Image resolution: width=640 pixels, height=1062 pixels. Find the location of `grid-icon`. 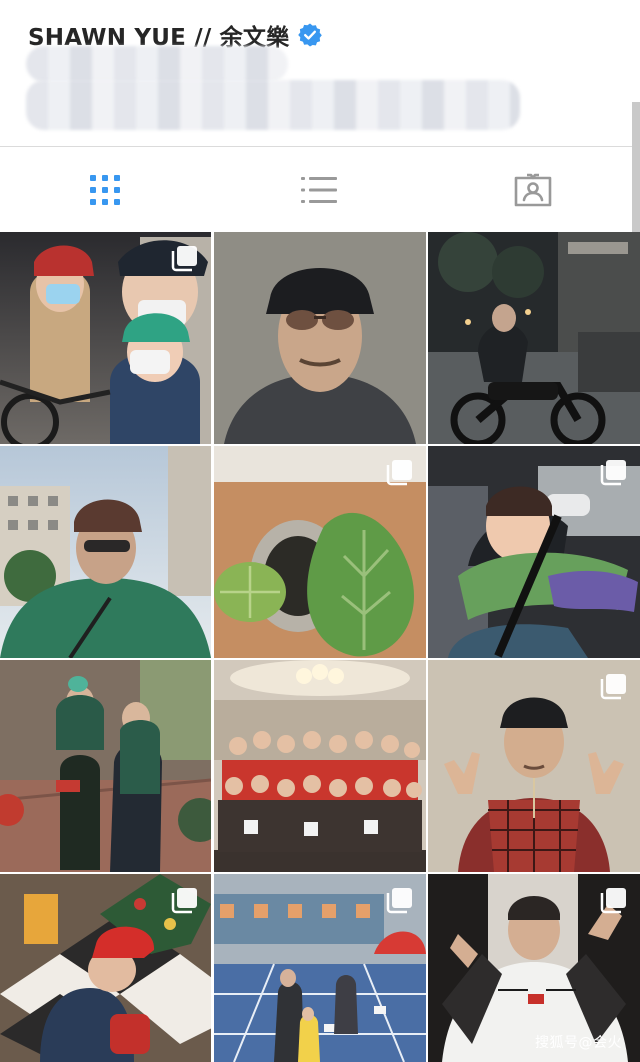

grid-icon is located at coordinates (105, 190).